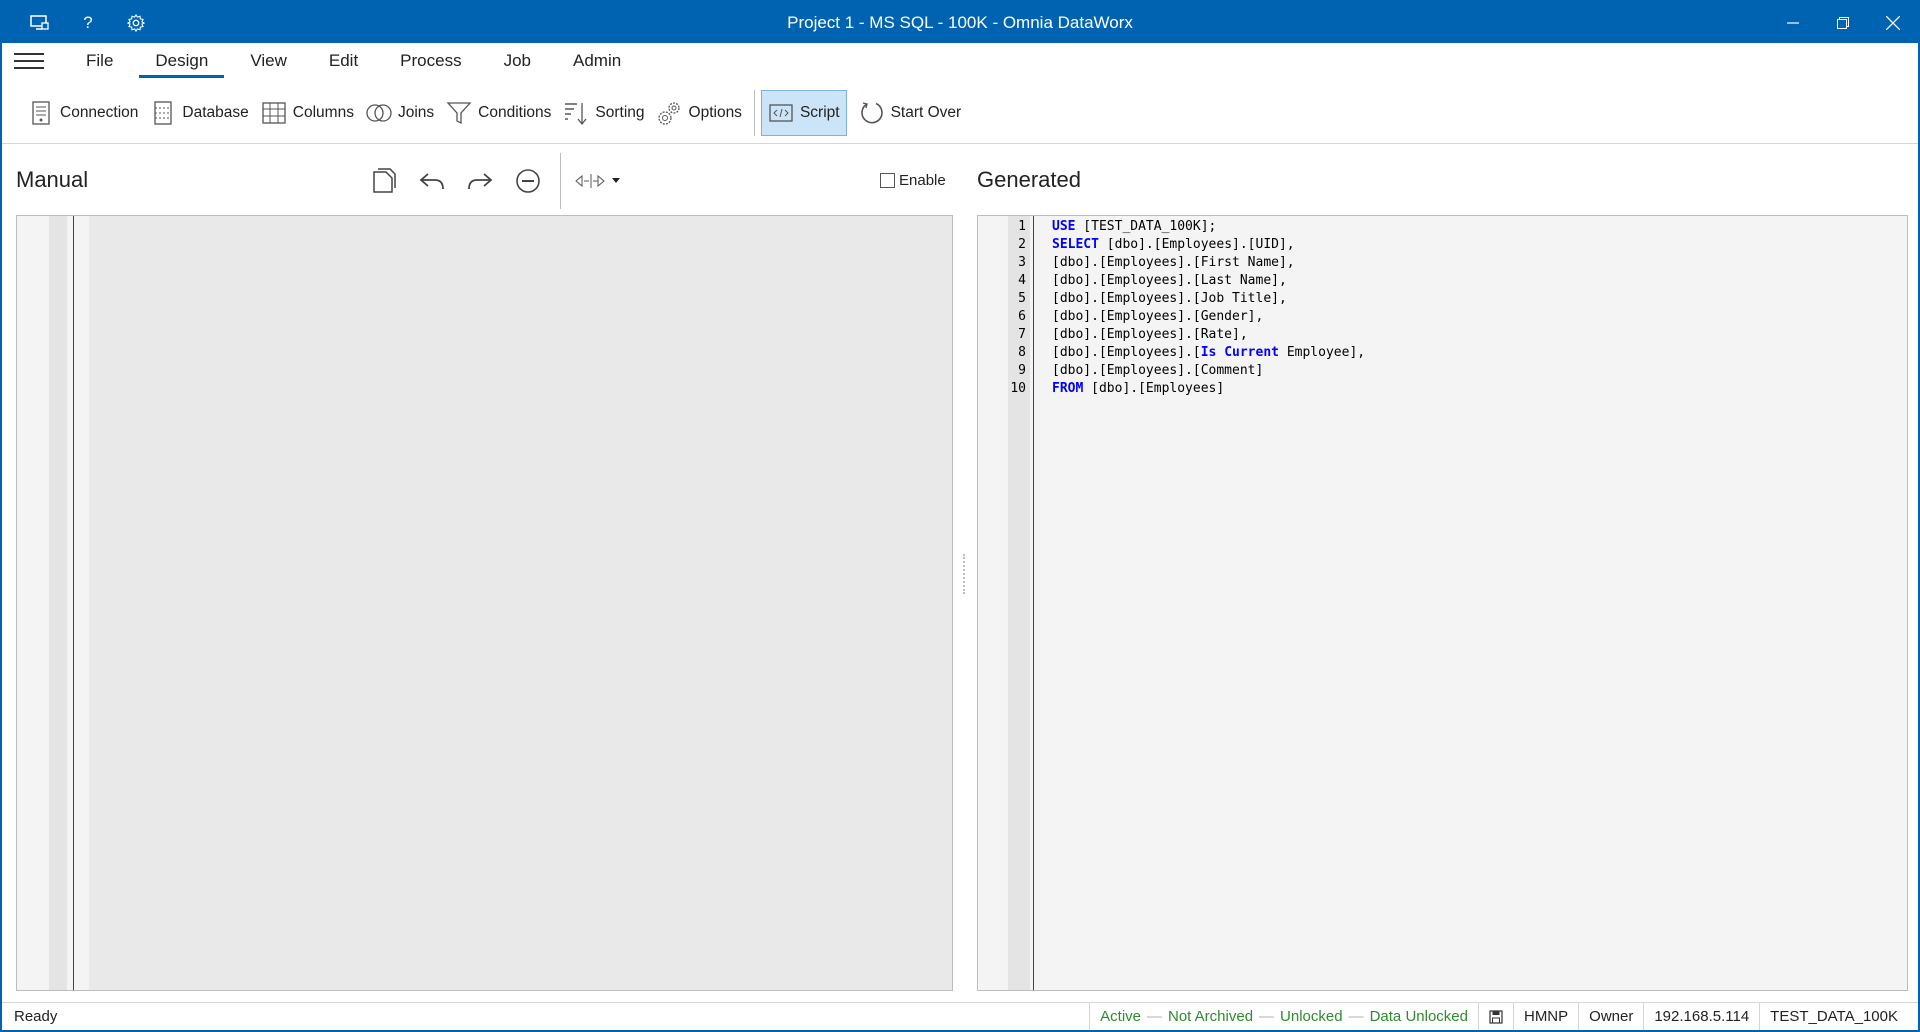 This screenshot has width=1920, height=1032. Describe the element at coordinates (274, 112) in the screenshot. I see `columns-icon` at that location.